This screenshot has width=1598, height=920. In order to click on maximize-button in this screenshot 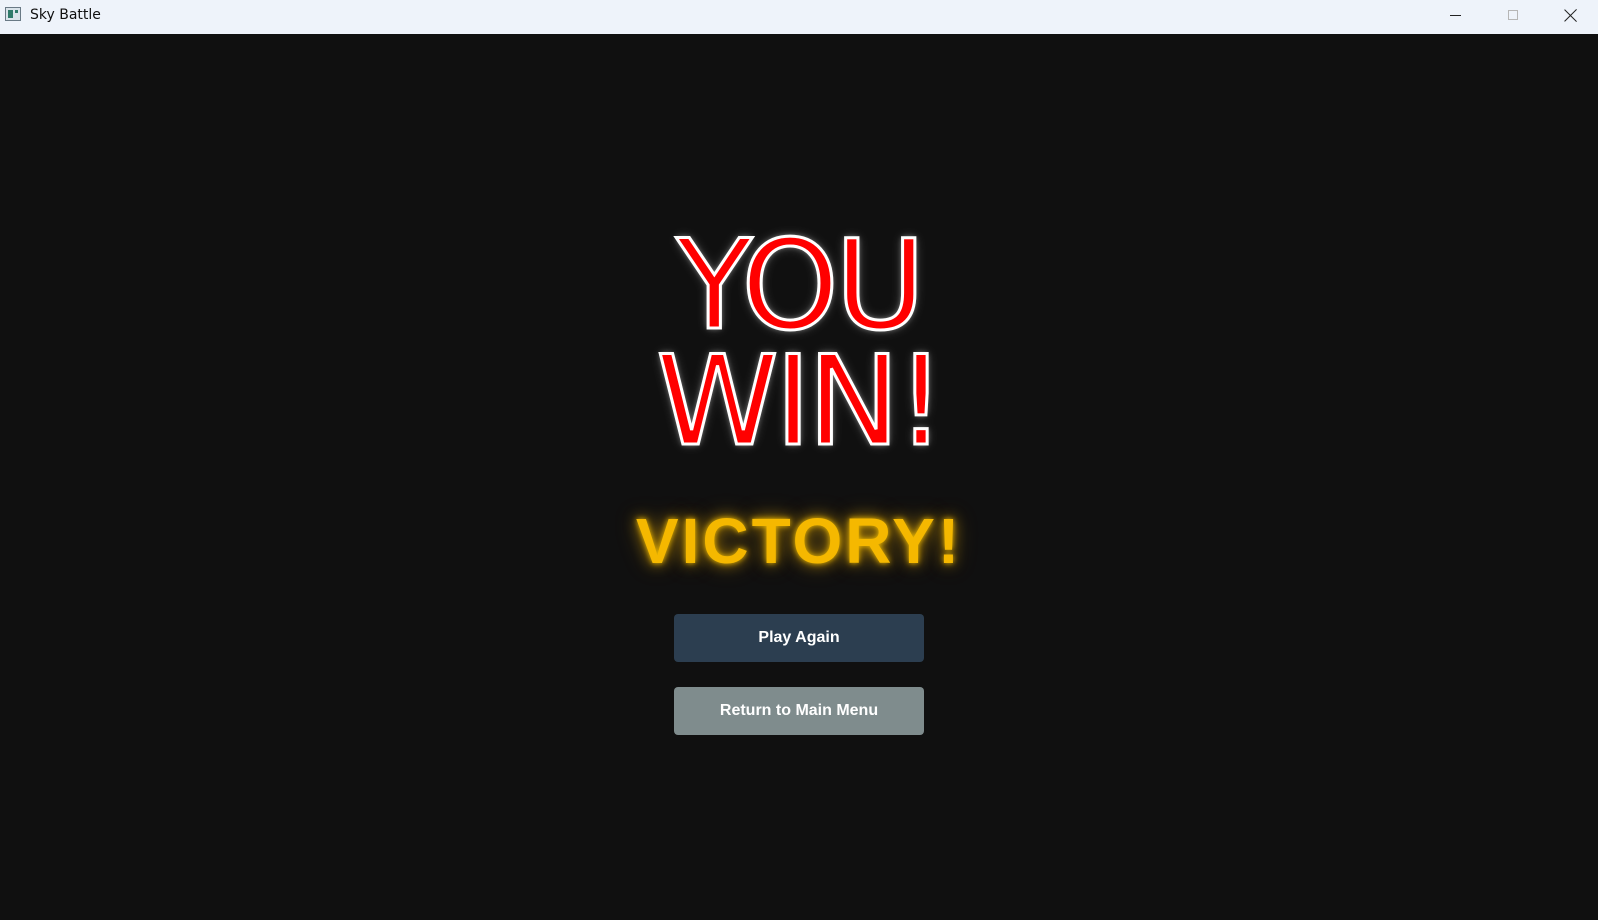, I will do `click(1513, 15)`.